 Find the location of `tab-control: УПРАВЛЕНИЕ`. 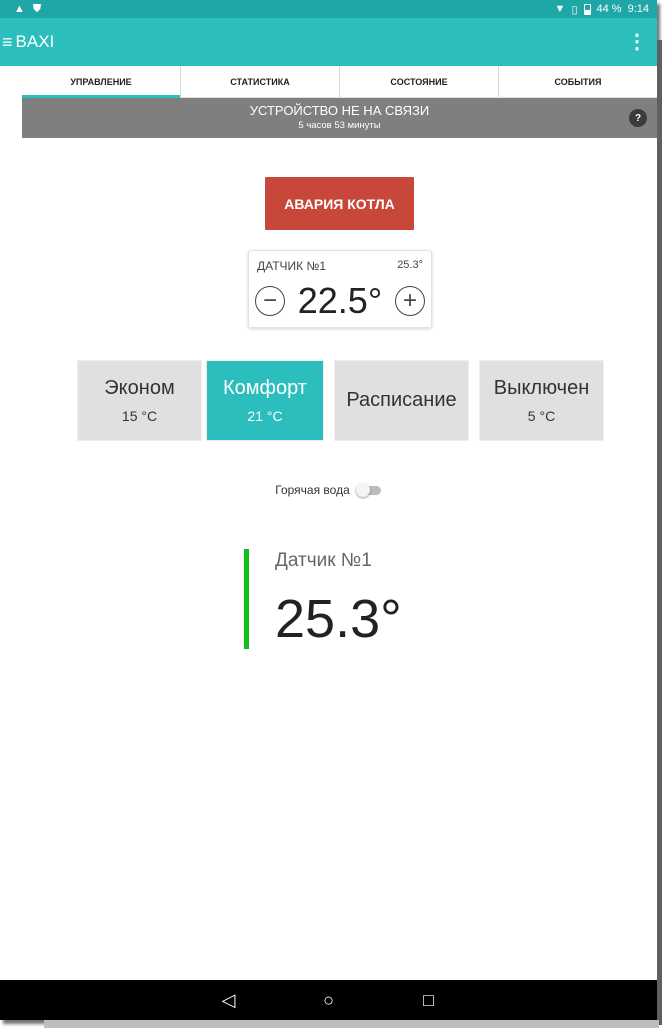

tab-control: УПРАВЛЕНИЕ is located at coordinates (101, 82).